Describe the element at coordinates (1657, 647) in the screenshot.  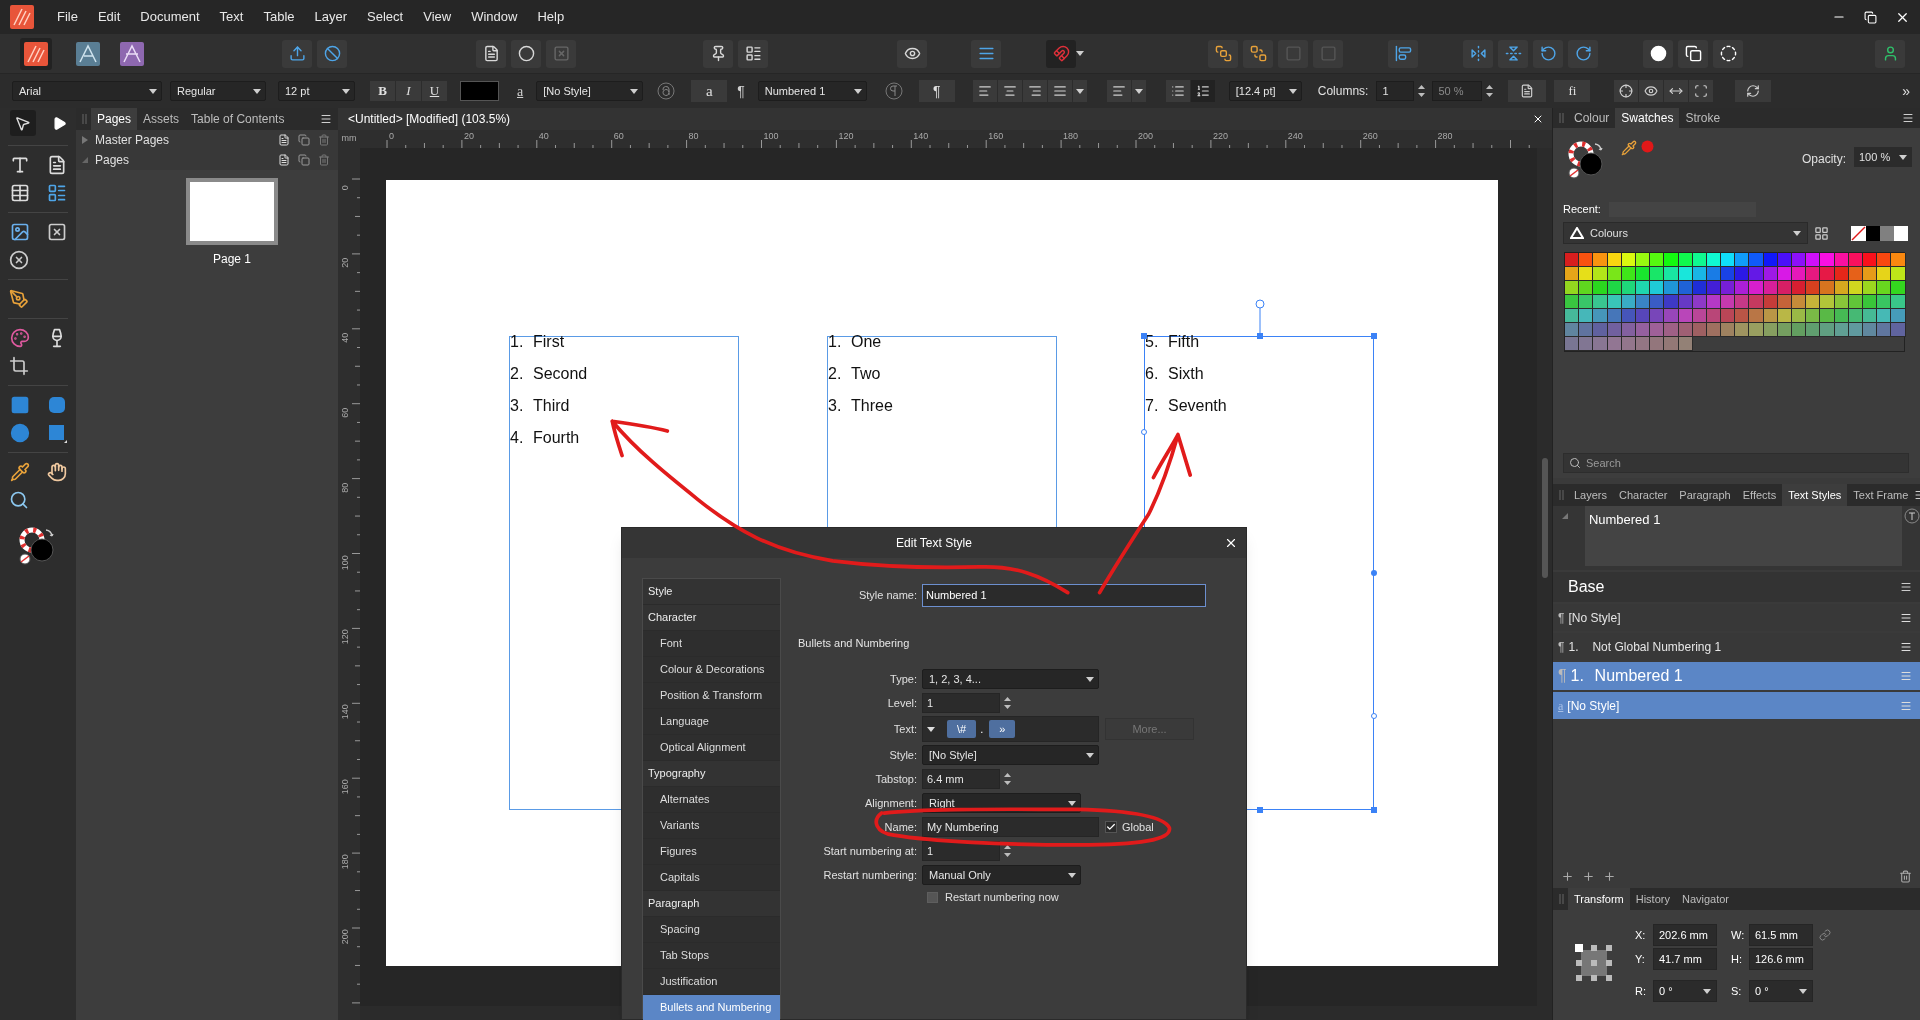
I see `style-name: Not Global Numbering 1` at that location.